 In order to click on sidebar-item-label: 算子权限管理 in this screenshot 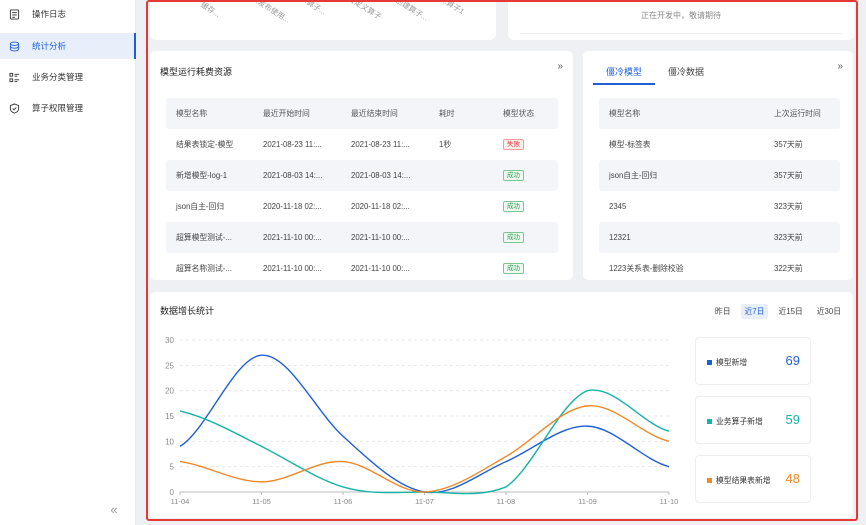, I will do `click(58, 108)`.